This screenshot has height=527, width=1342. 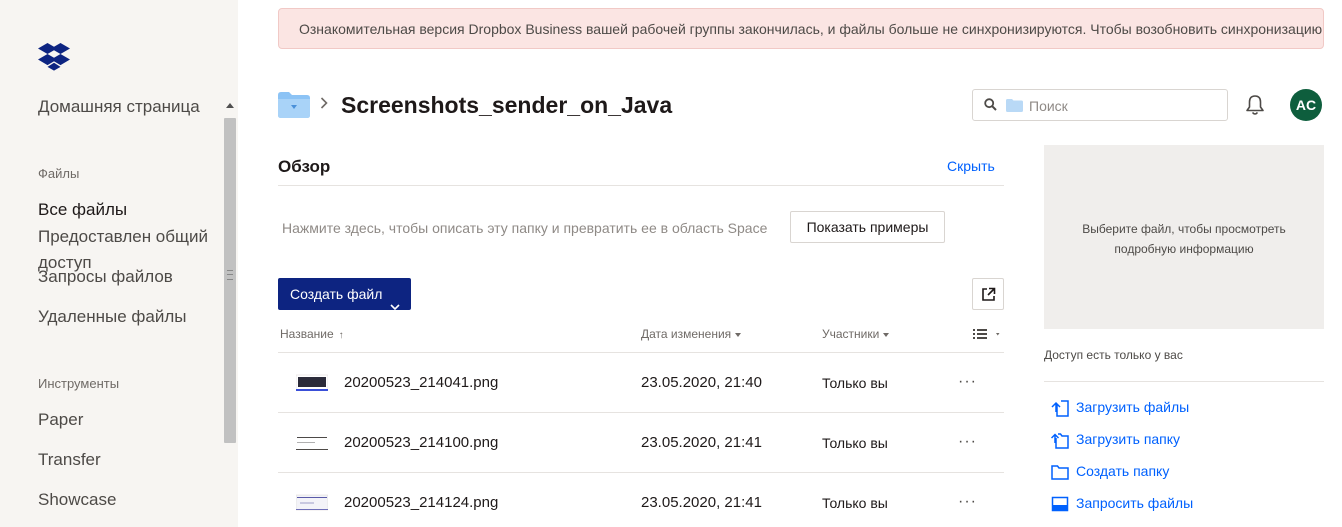 What do you see at coordinates (421, 442) in the screenshot?
I see `file-name: 20200523_214100.png` at bounding box center [421, 442].